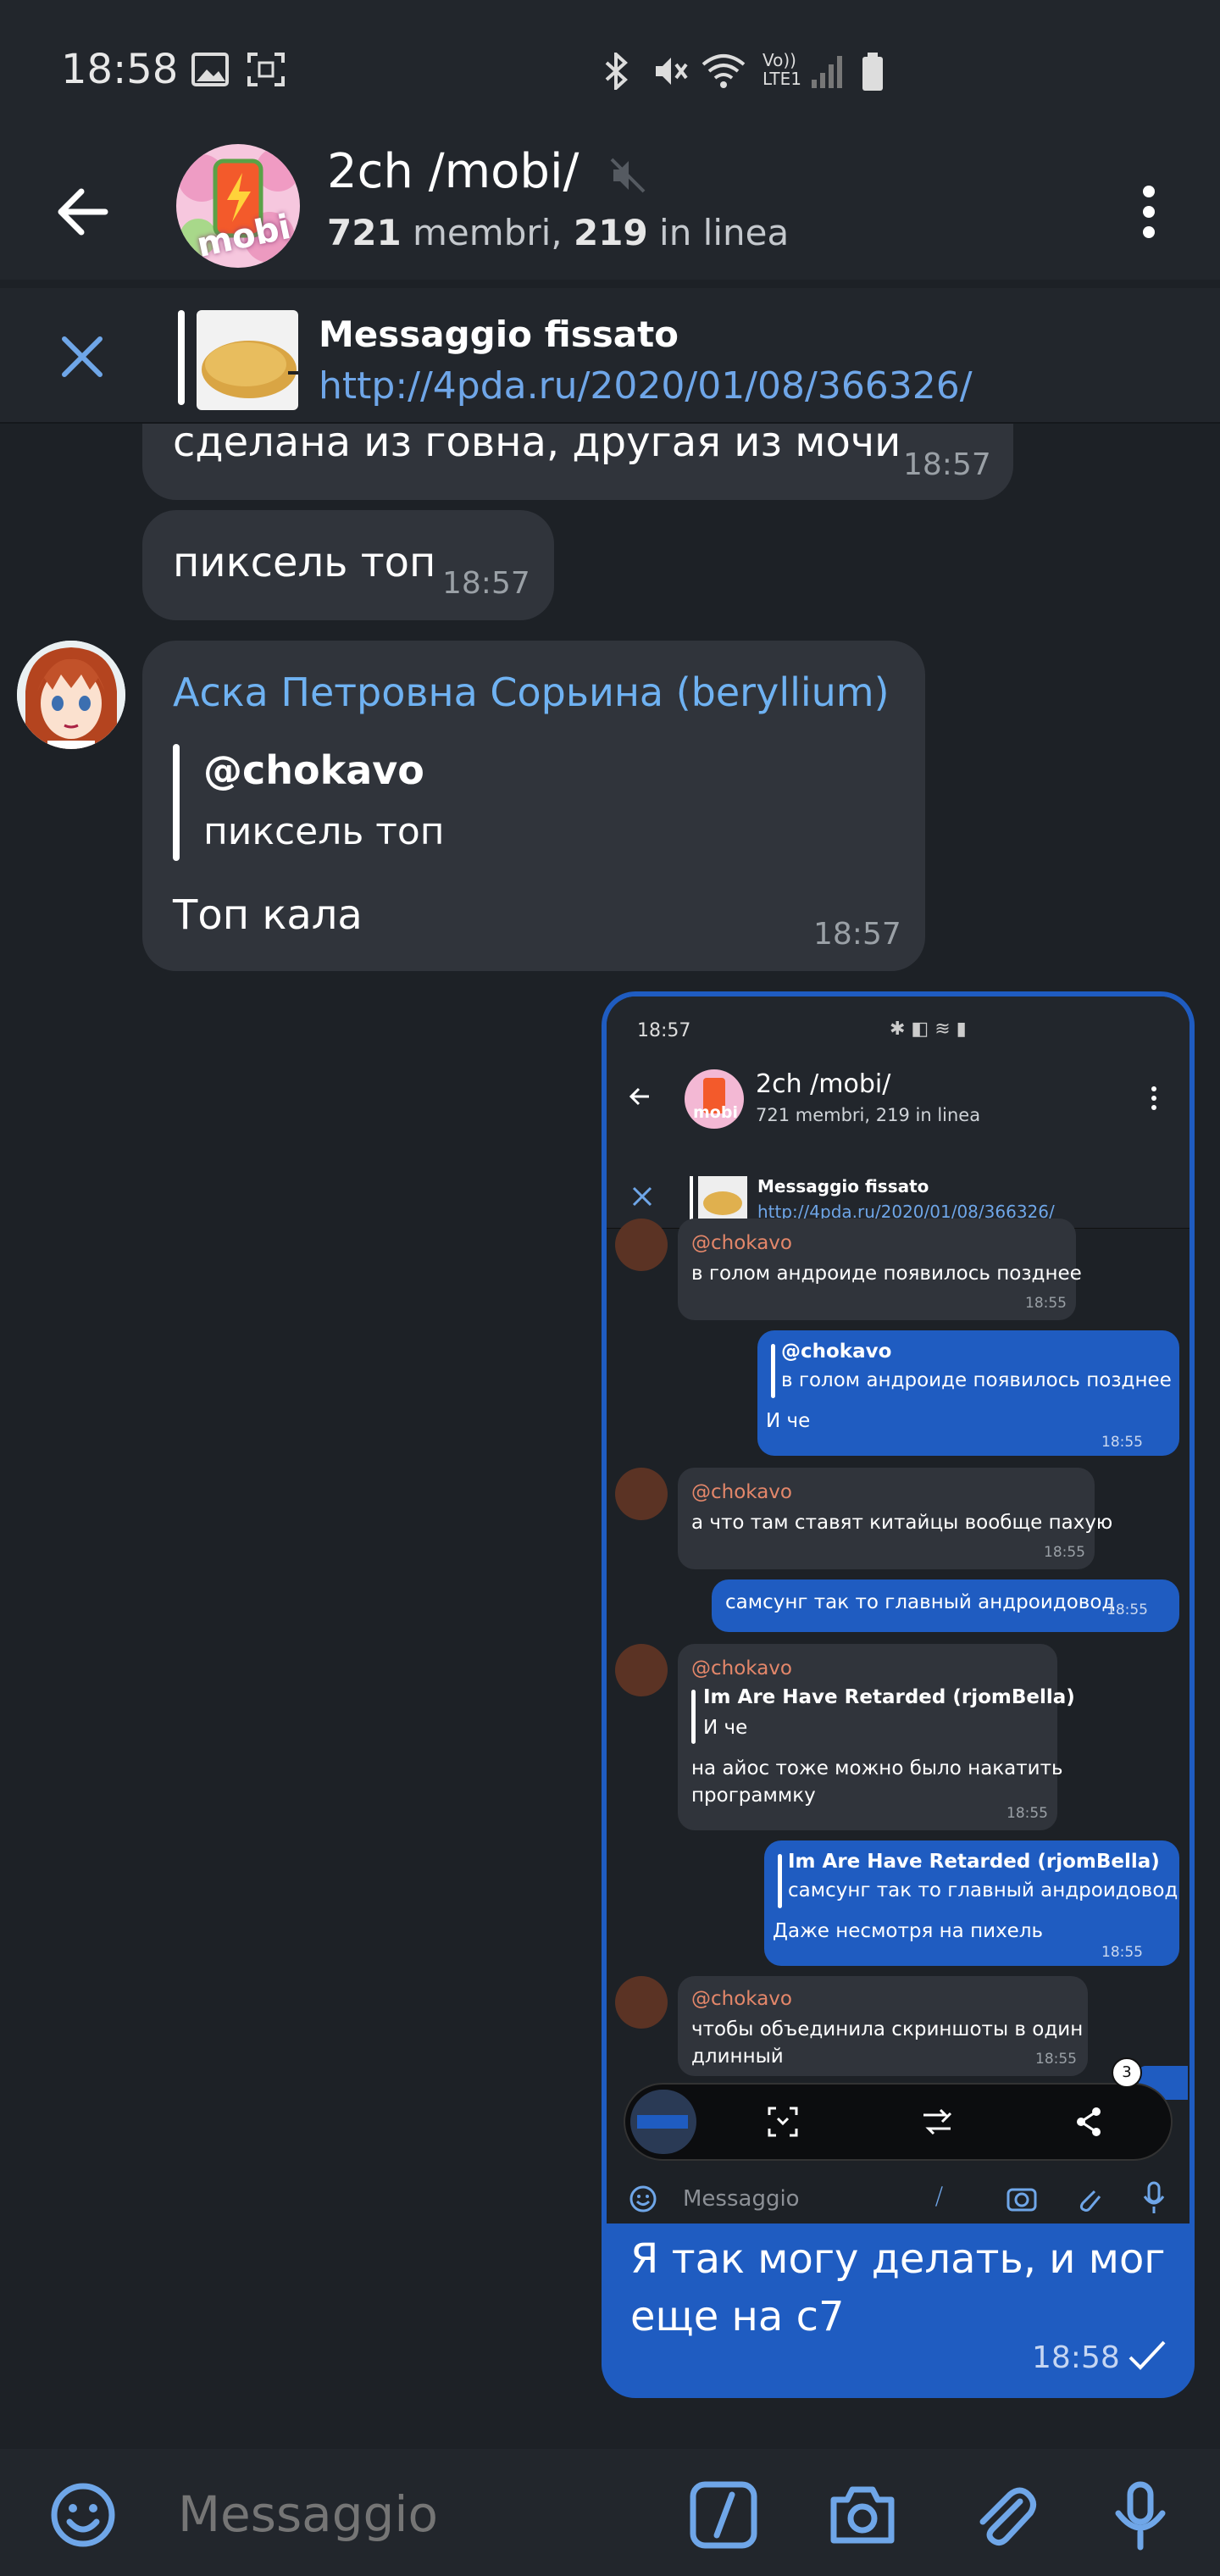 The width and height of the screenshot is (1220, 2576). What do you see at coordinates (643, 2198) in the screenshot?
I see `shot-emoji-icon` at bounding box center [643, 2198].